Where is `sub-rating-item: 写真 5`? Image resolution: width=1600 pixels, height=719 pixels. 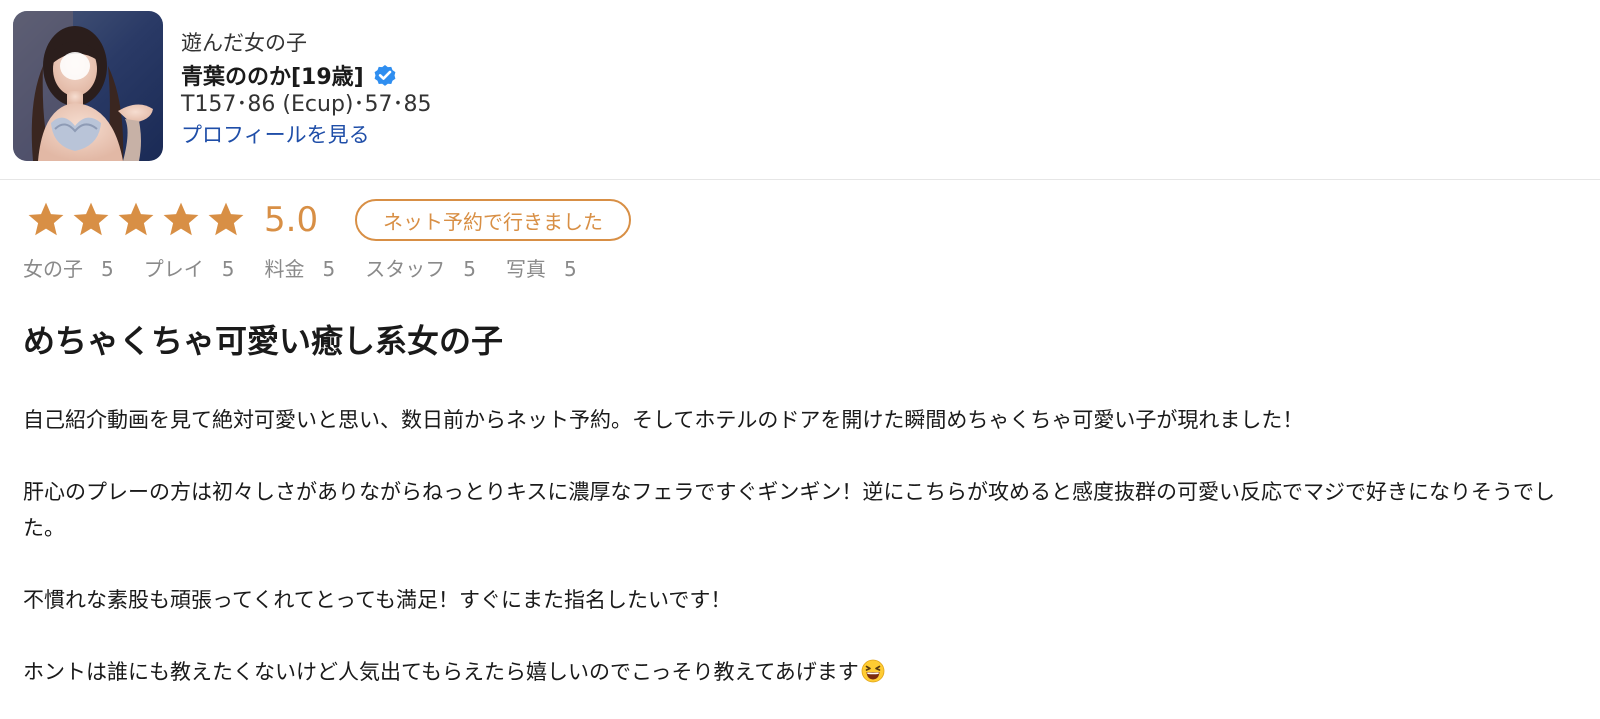 sub-rating-item: 写真 5 is located at coordinates (541, 269).